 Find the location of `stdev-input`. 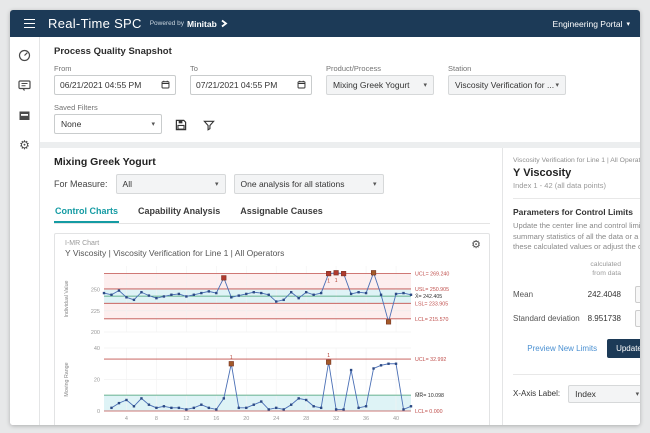

stdev-input is located at coordinates (637, 318).